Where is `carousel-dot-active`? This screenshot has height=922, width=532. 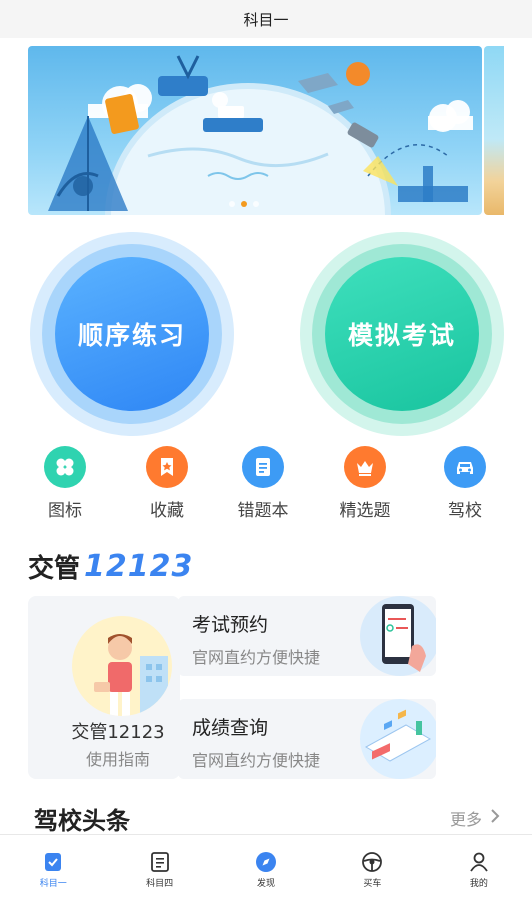 carousel-dot-active is located at coordinates (244, 204).